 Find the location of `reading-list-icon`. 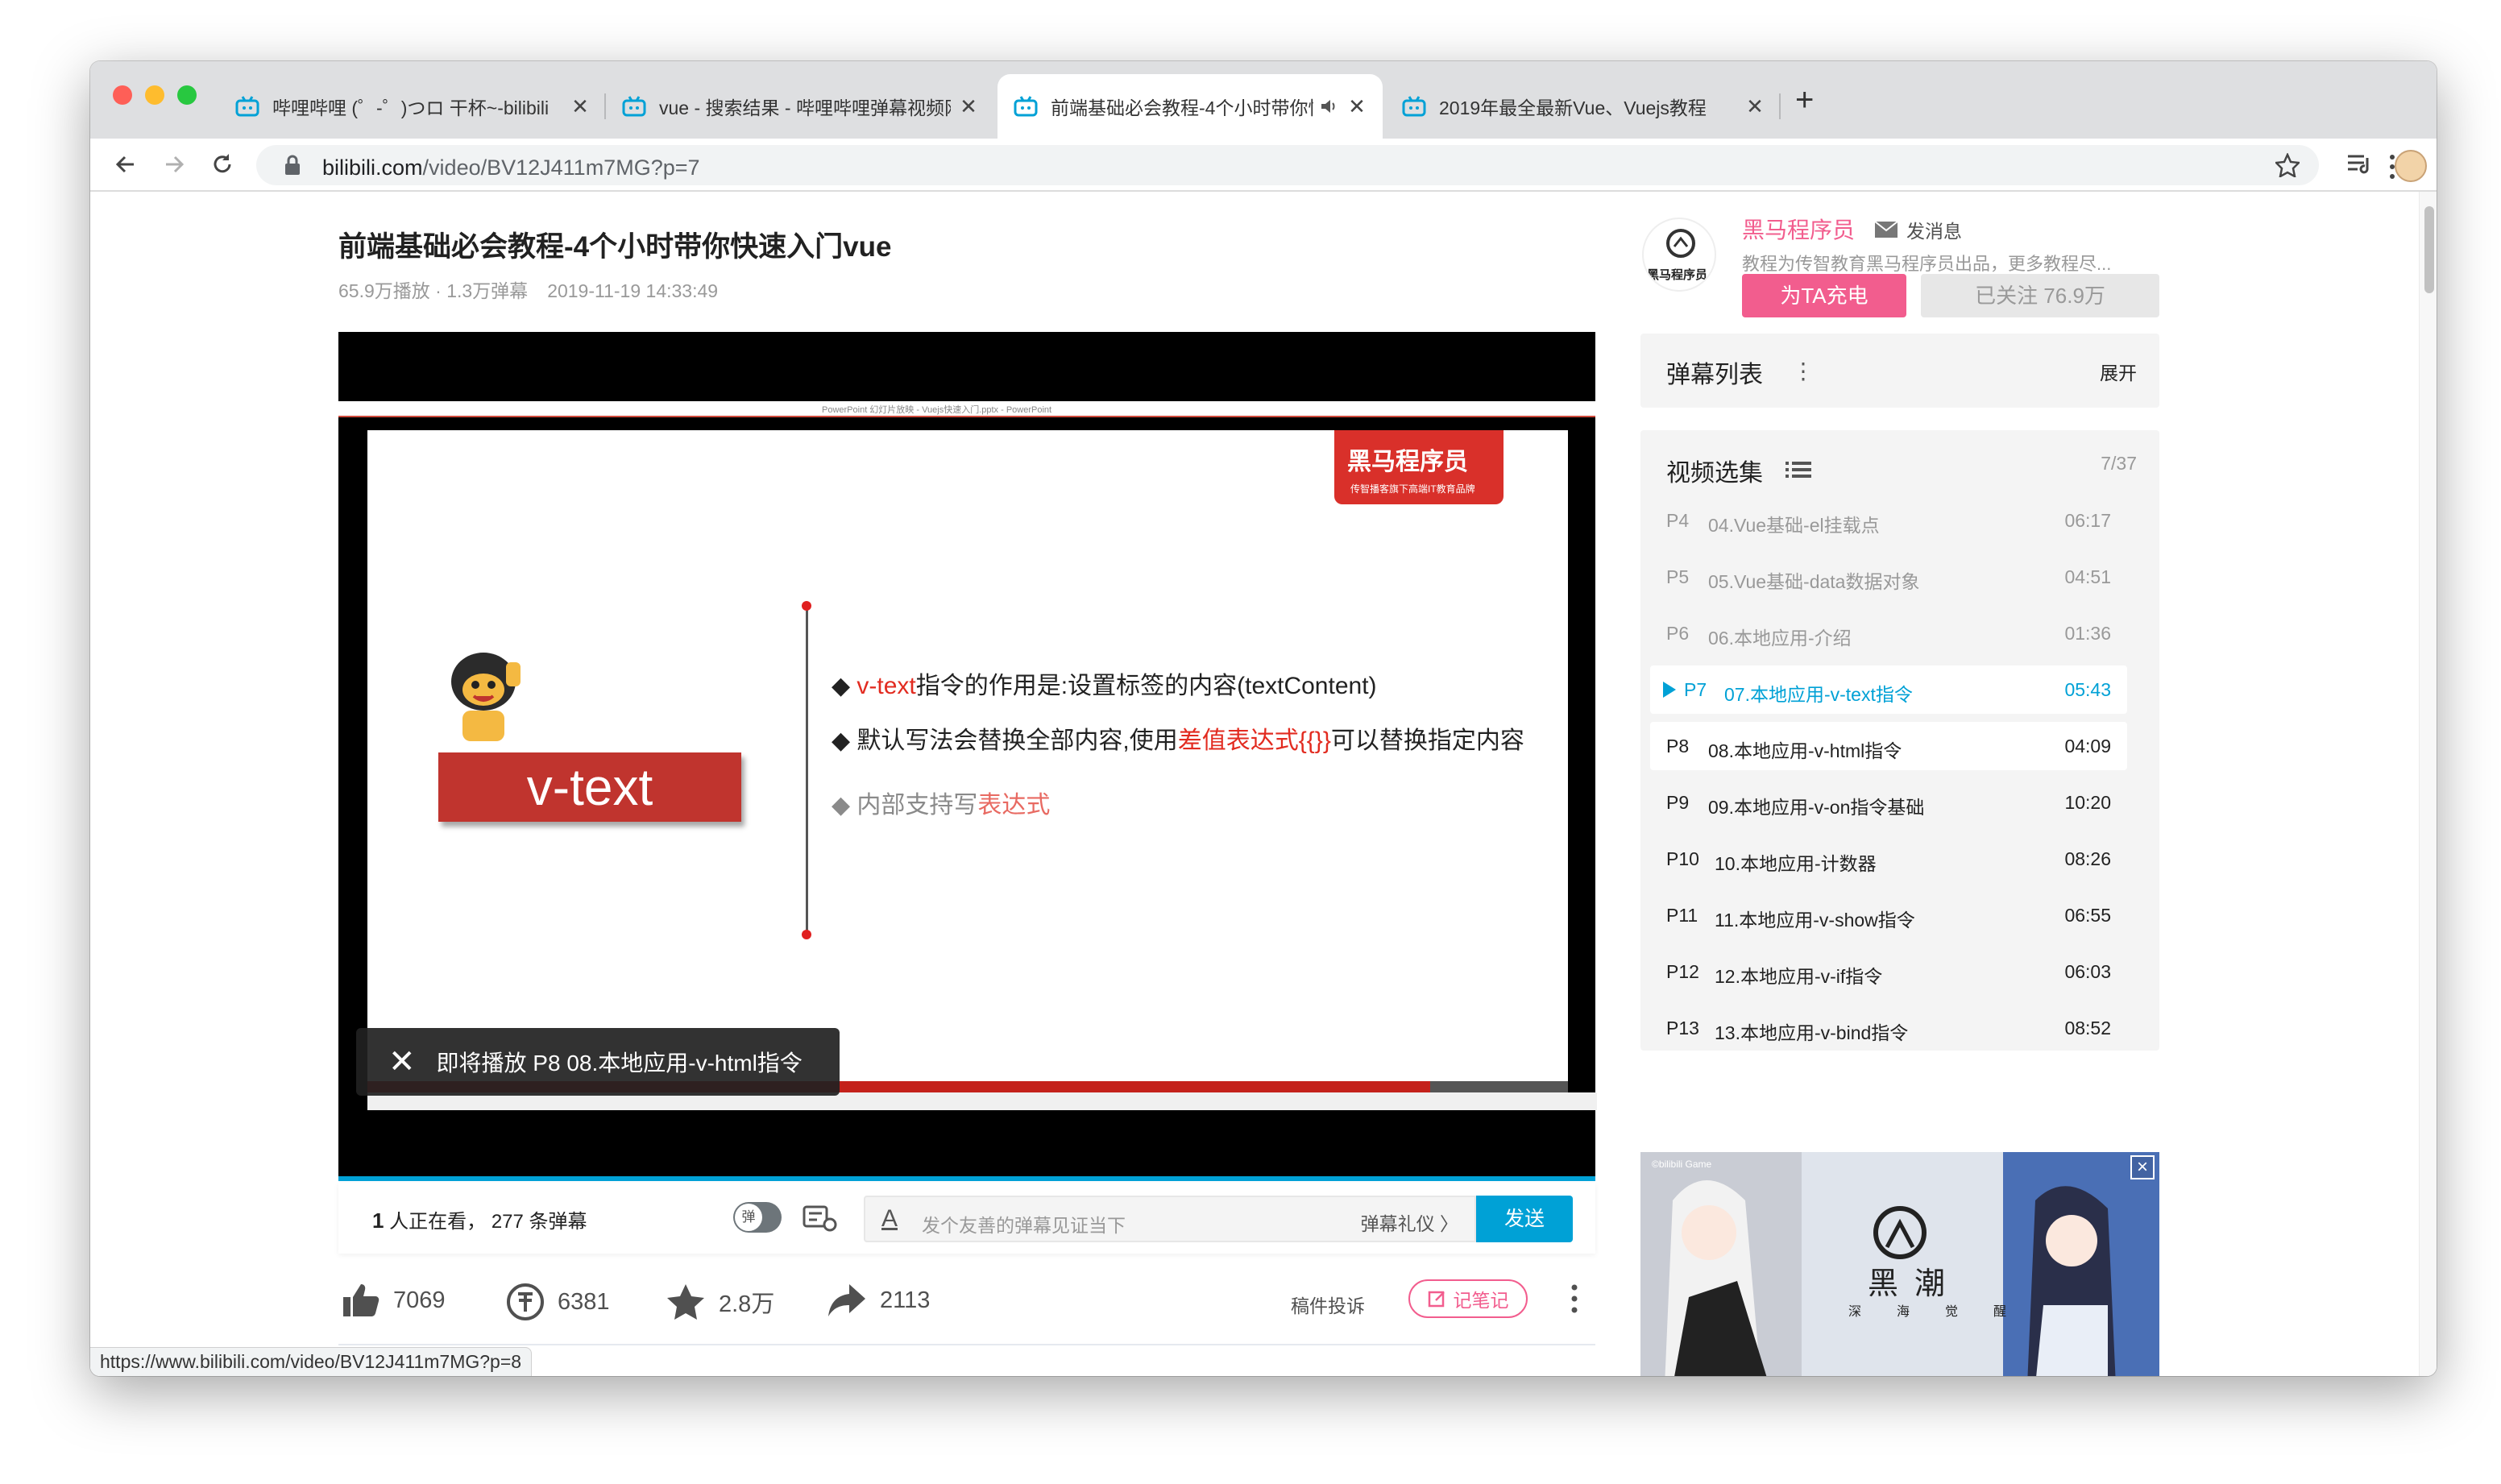

reading-list-icon is located at coordinates (2360, 165).